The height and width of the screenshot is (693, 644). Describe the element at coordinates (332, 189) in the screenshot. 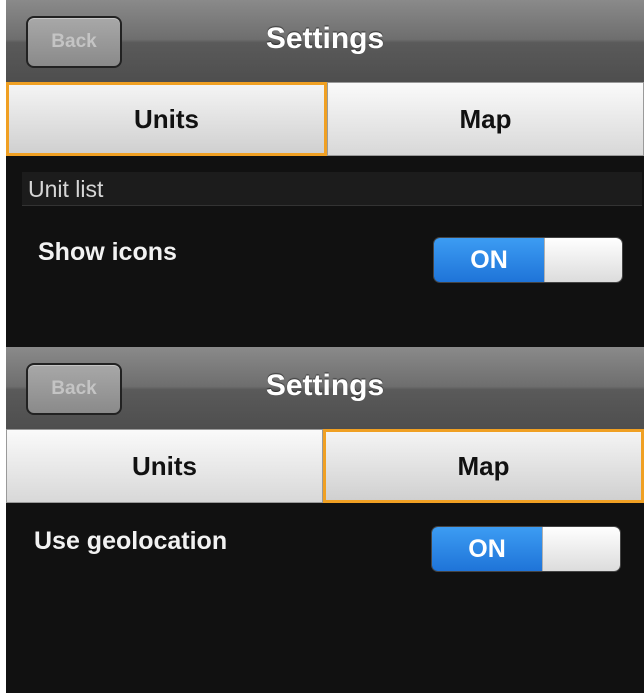

I see `section-header-unit-list: Unit list` at that location.